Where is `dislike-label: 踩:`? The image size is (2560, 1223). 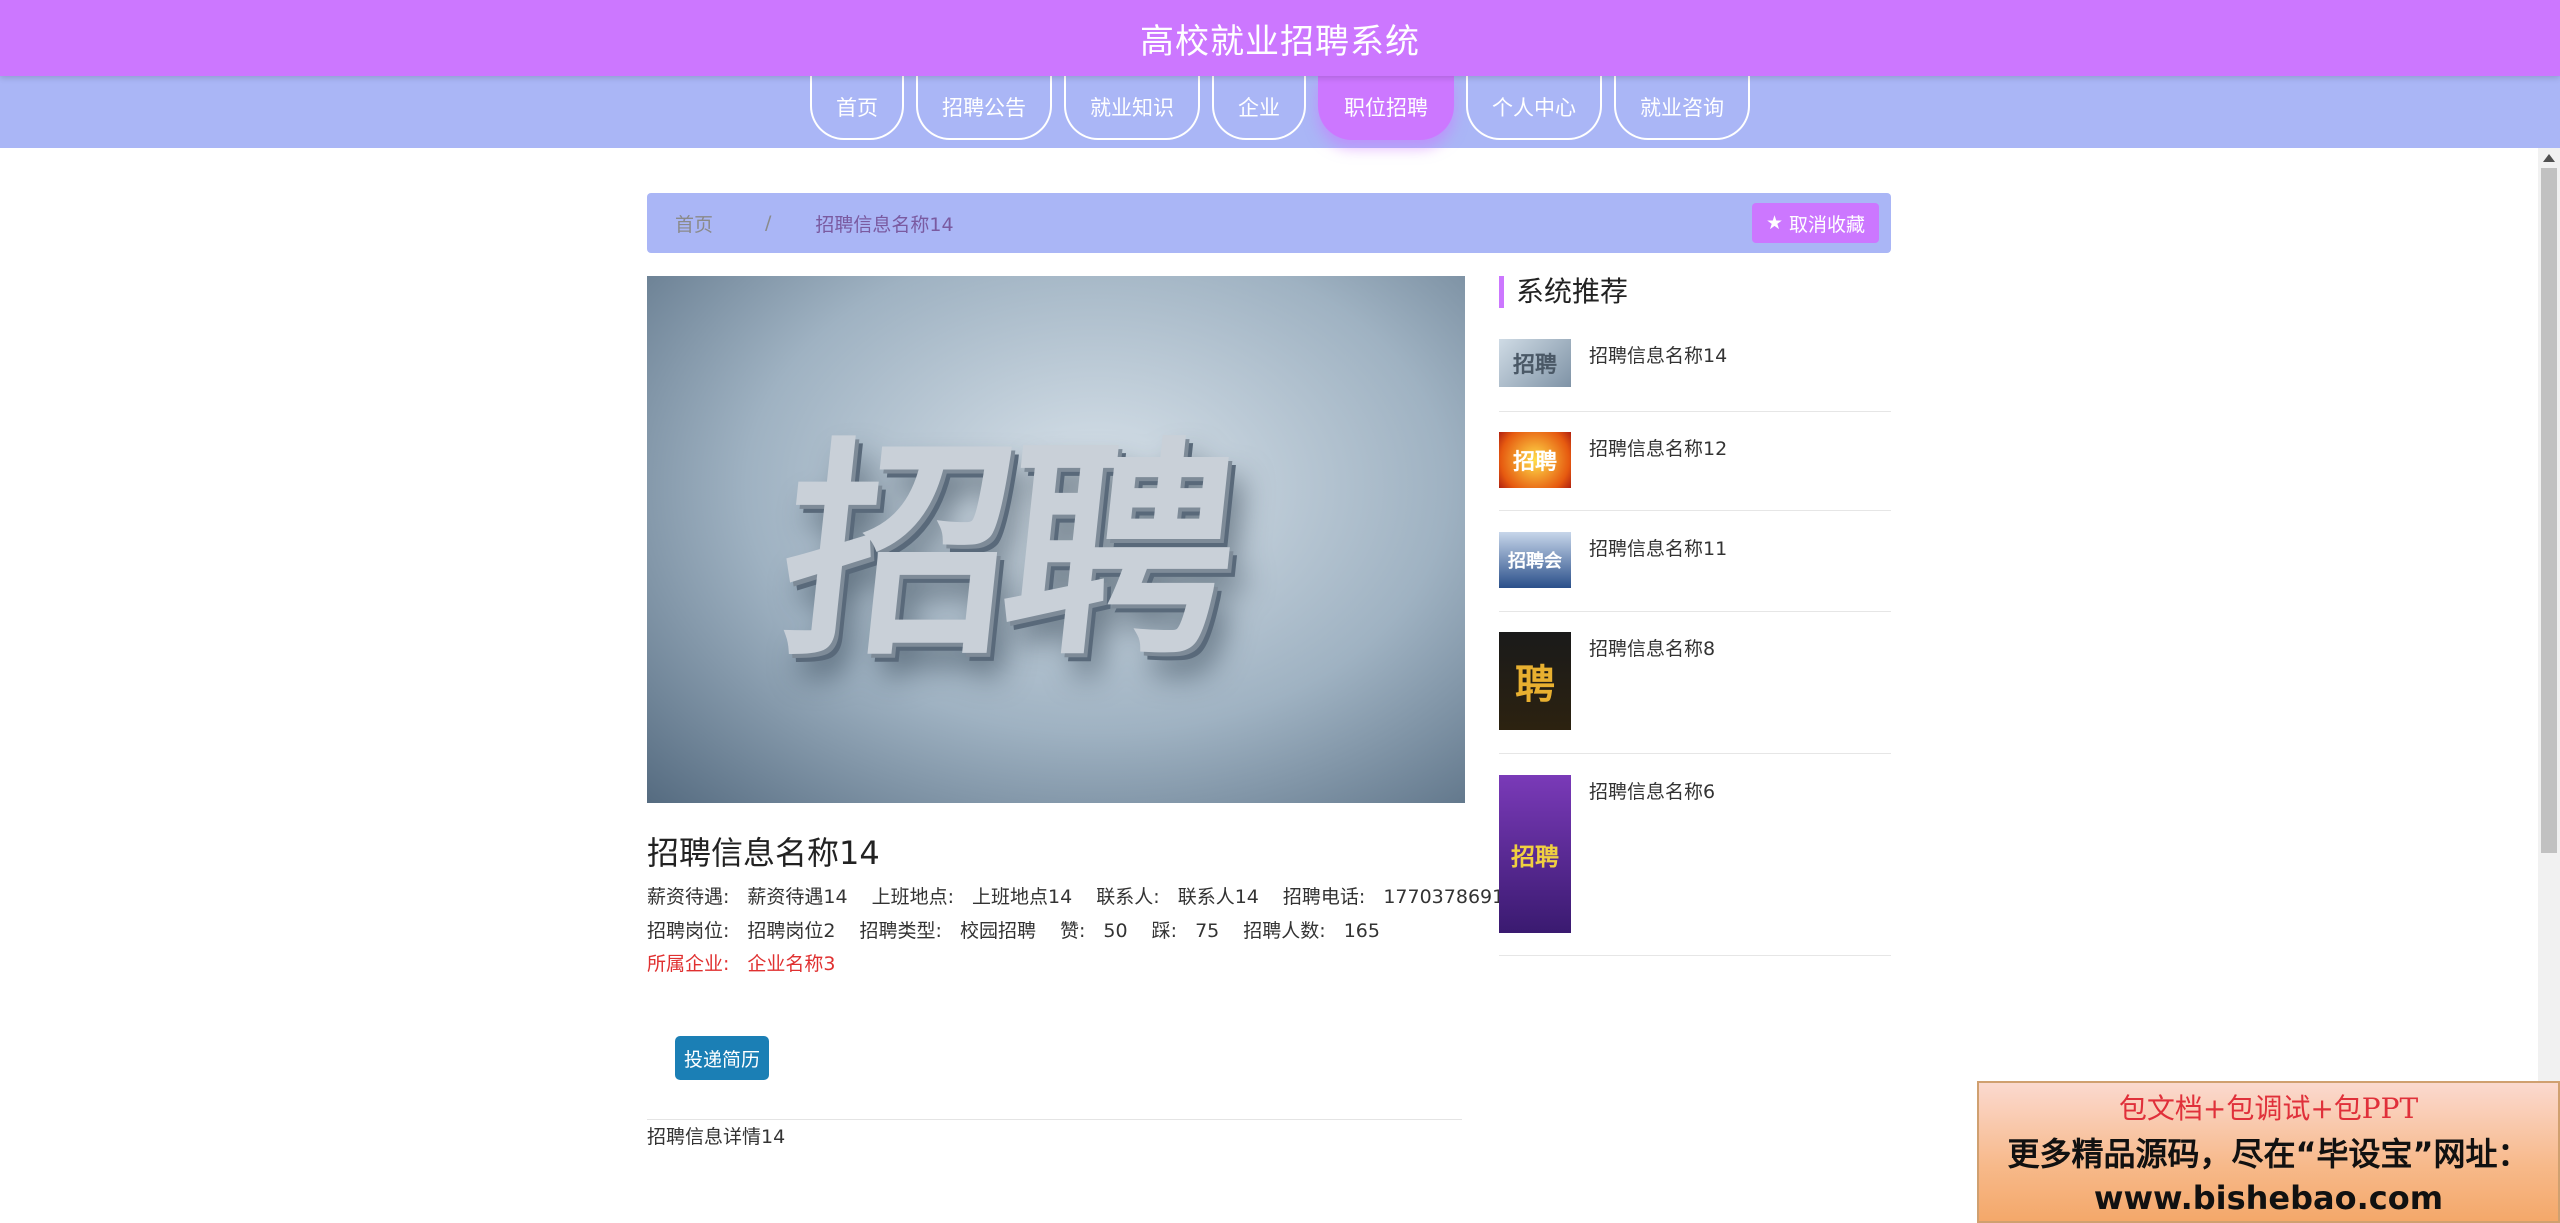 dislike-label: 踩: is located at coordinates (1164, 931).